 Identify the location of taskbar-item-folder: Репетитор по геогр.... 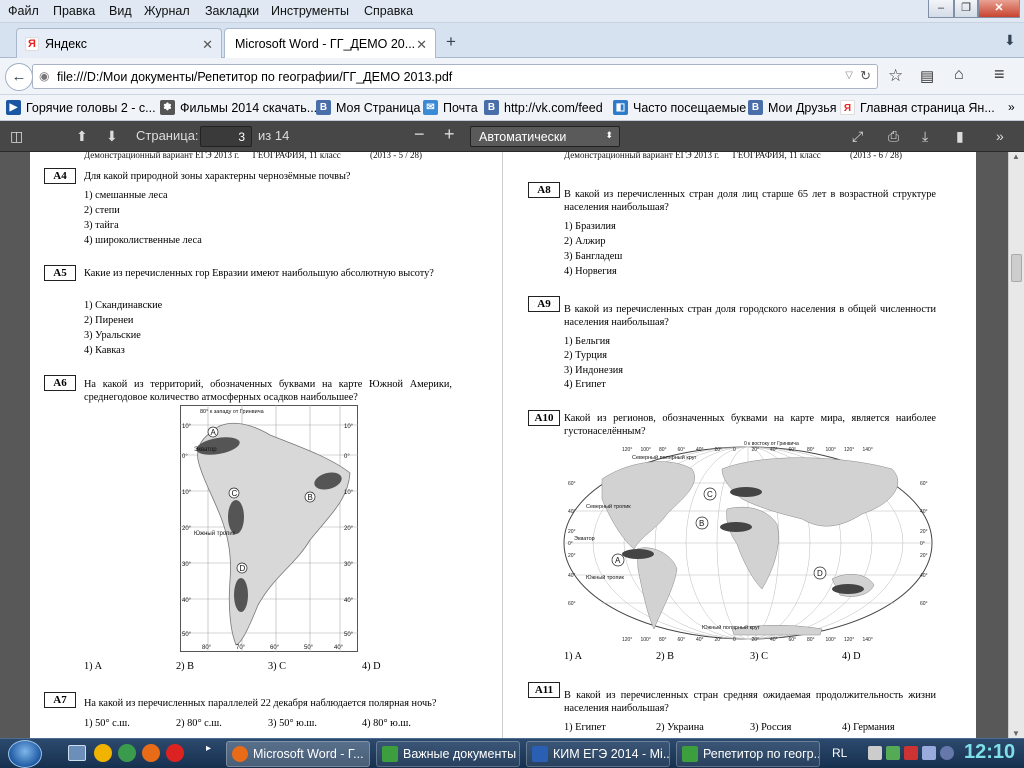
(748, 754).